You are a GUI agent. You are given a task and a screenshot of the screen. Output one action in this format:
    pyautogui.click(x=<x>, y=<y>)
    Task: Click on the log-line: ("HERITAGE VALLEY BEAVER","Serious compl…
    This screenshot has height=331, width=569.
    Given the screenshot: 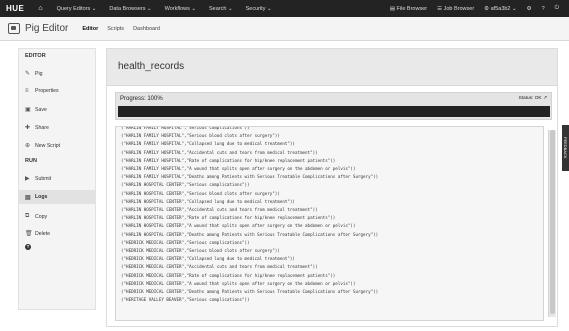 What is the action you would take?
    pyautogui.click(x=185, y=300)
    